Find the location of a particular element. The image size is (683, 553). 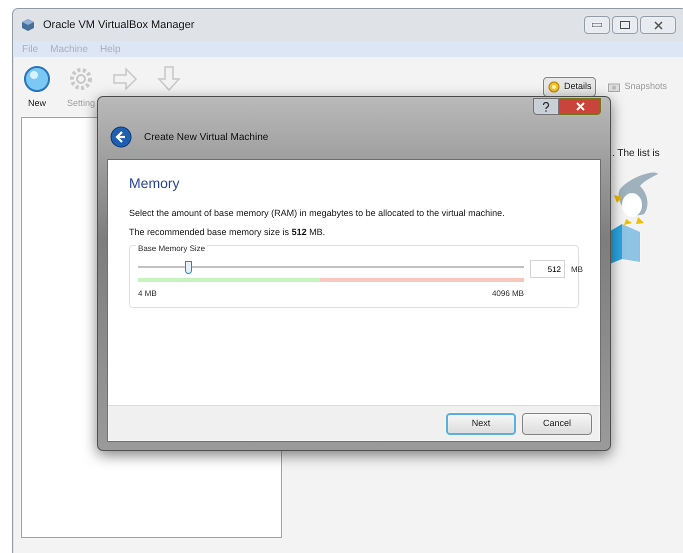

welcome-text: . The list is is located at coordinates (636, 154).